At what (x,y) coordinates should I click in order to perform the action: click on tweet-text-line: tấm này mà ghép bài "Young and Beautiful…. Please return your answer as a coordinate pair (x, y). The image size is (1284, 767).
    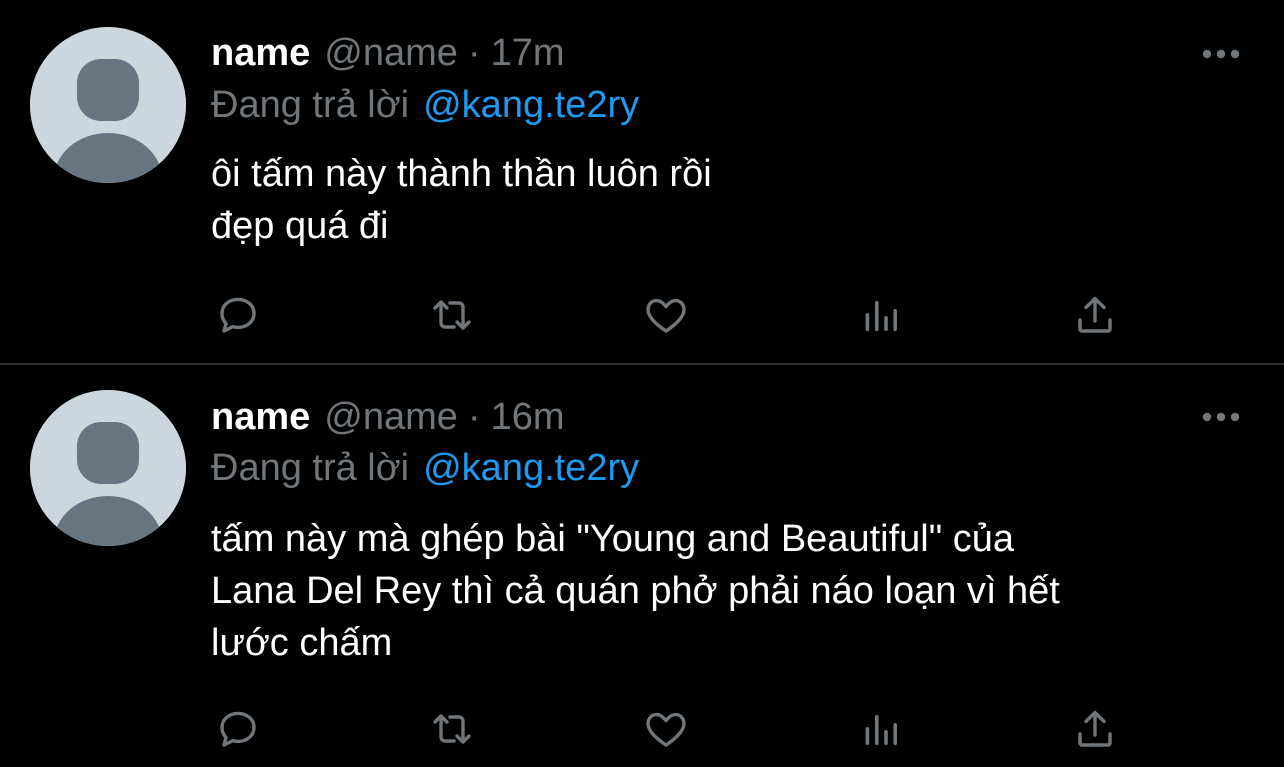
    Looking at the image, I should click on (613, 539).